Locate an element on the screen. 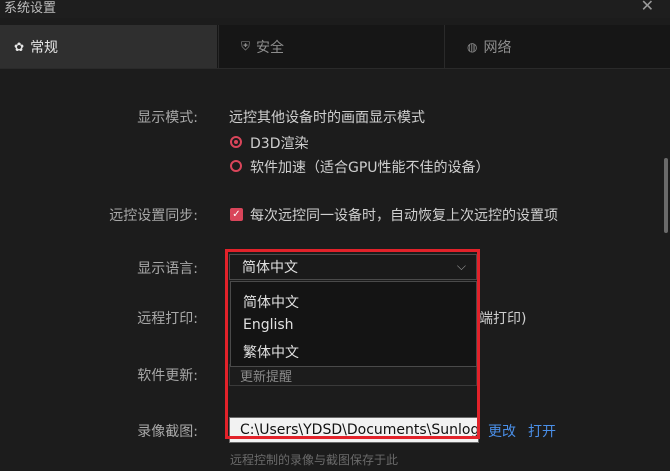 The image size is (670, 471). shield-icon: ⛨ is located at coordinates (246, 46).